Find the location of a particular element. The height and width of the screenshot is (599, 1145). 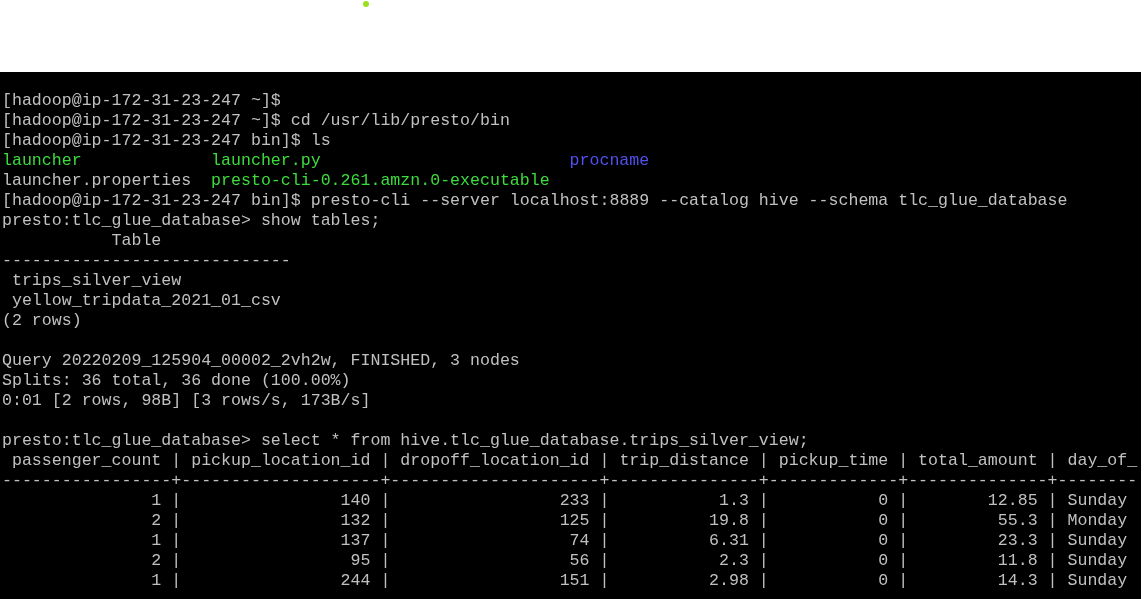

terminal-line: [hadoop@ip-172-31-23-247 bin]$ presto-cli --server localhost:8889 --catalog hive --schema tlc_glue_database is located at coordinates (535, 201).